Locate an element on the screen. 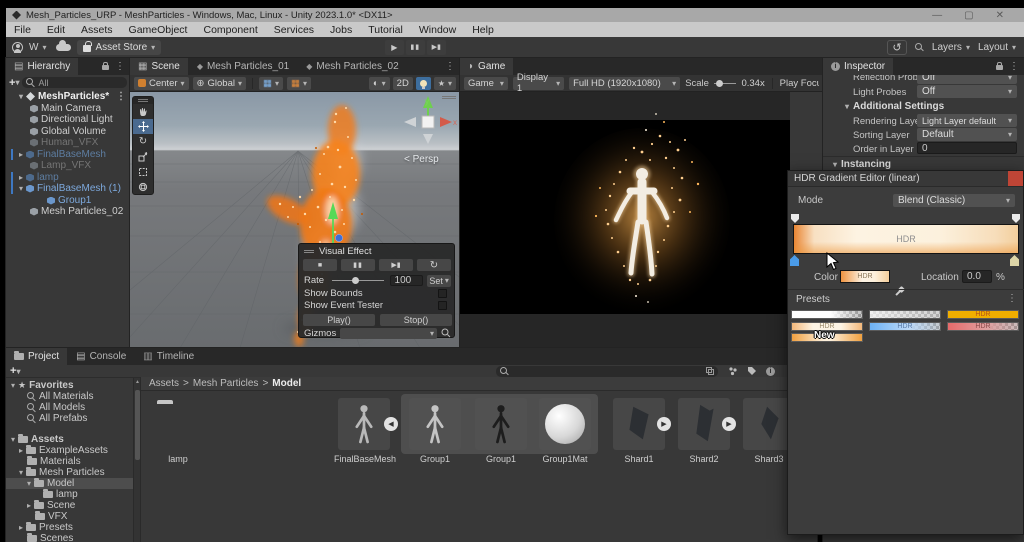  overlay-drag-handle is located at coordinates (449, 97).